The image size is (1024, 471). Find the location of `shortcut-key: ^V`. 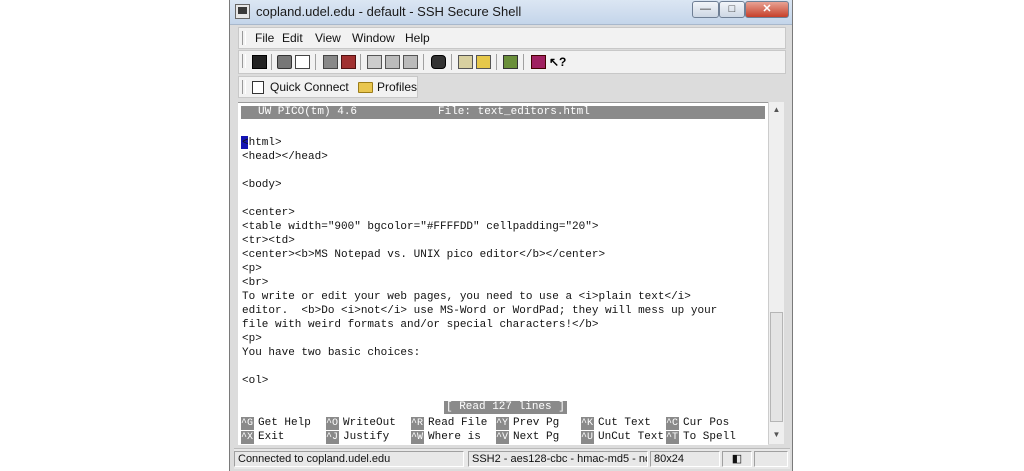

shortcut-key: ^V is located at coordinates (502, 437).